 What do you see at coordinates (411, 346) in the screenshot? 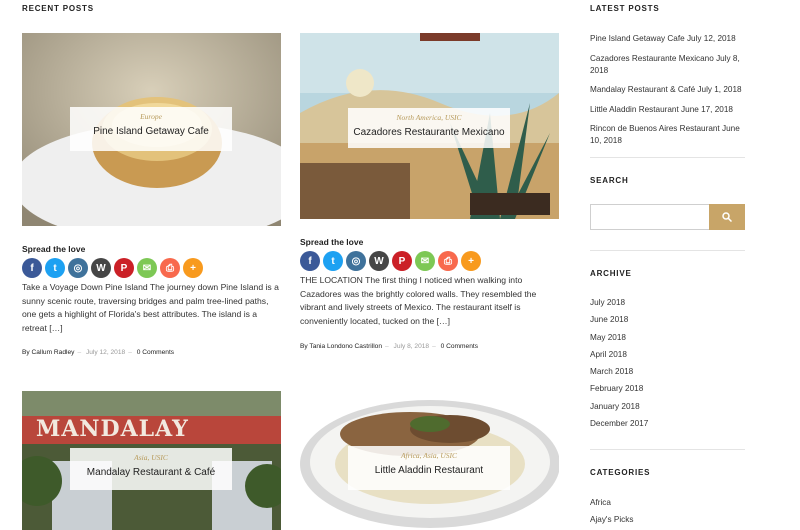
I see `post-2-date: July 8, 2018` at bounding box center [411, 346].